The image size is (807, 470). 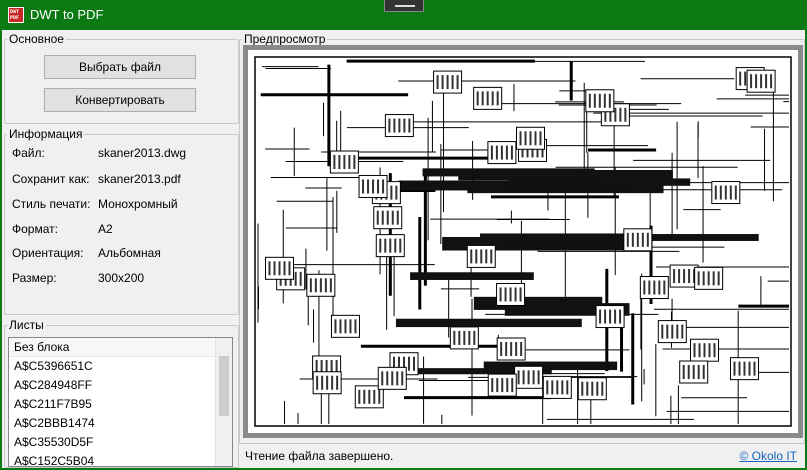 What do you see at coordinates (285, 39) in the screenshot?
I see `preview-group-legend: Предпросмотр` at bounding box center [285, 39].